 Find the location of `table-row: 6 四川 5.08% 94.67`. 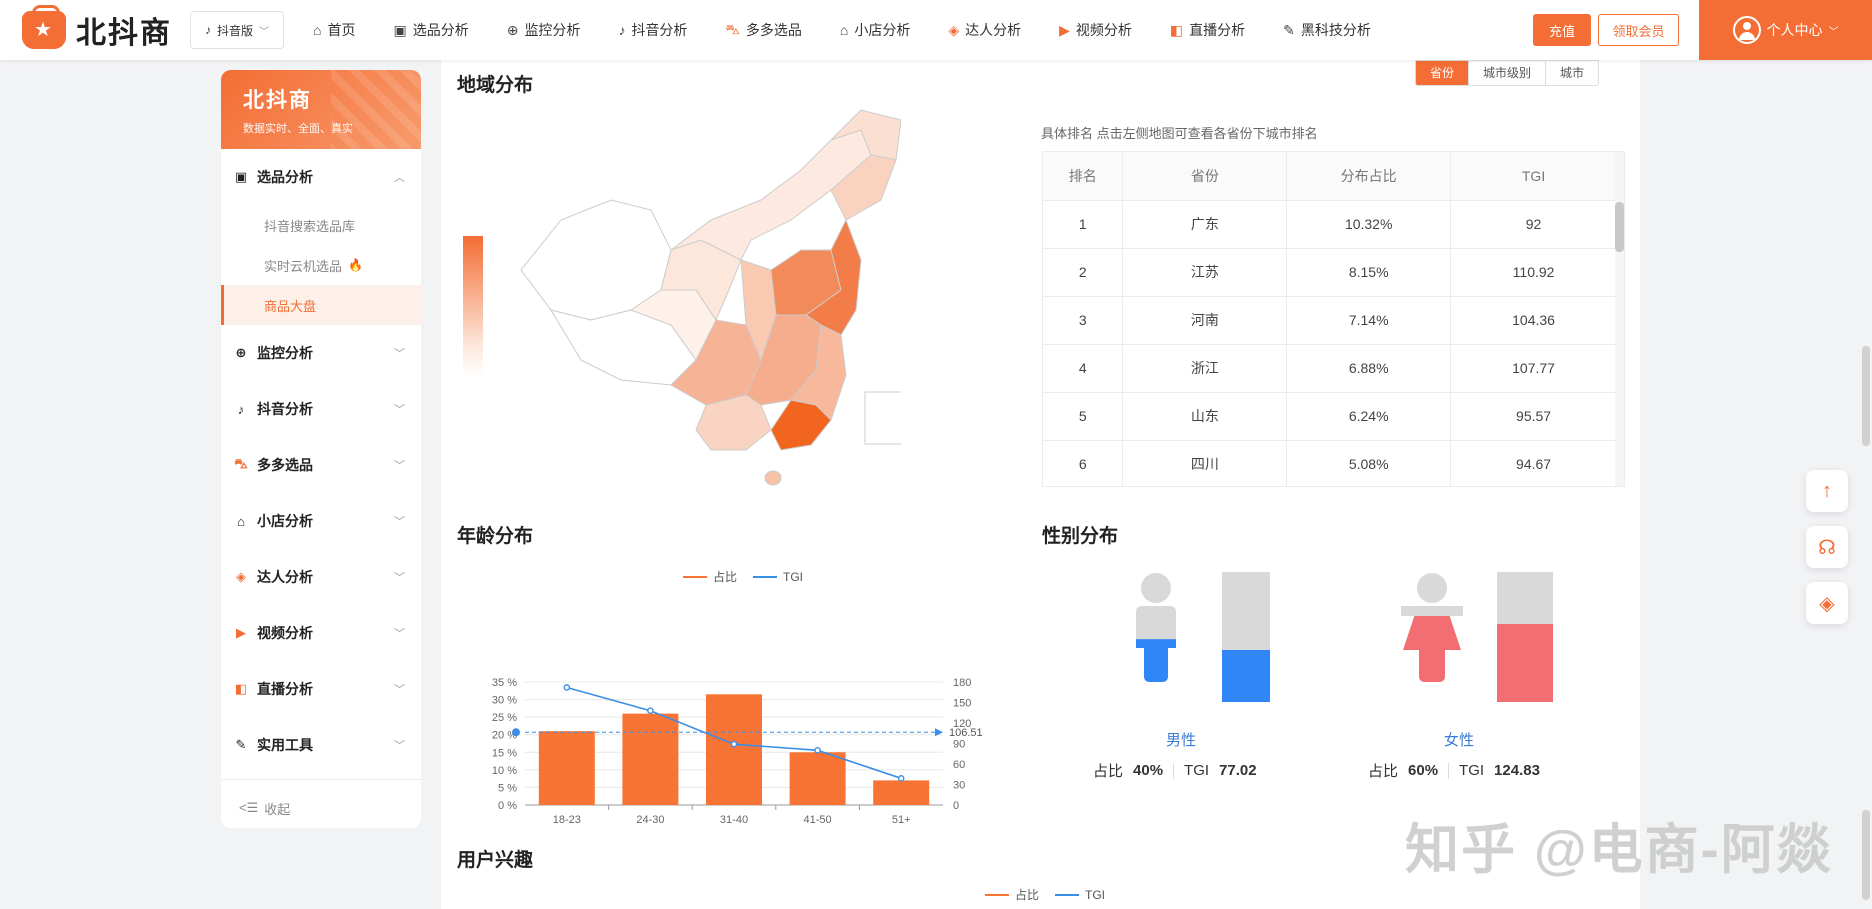

table-row: 6 四川 5.08% 94.67 is located at coordinates (1330, 463).